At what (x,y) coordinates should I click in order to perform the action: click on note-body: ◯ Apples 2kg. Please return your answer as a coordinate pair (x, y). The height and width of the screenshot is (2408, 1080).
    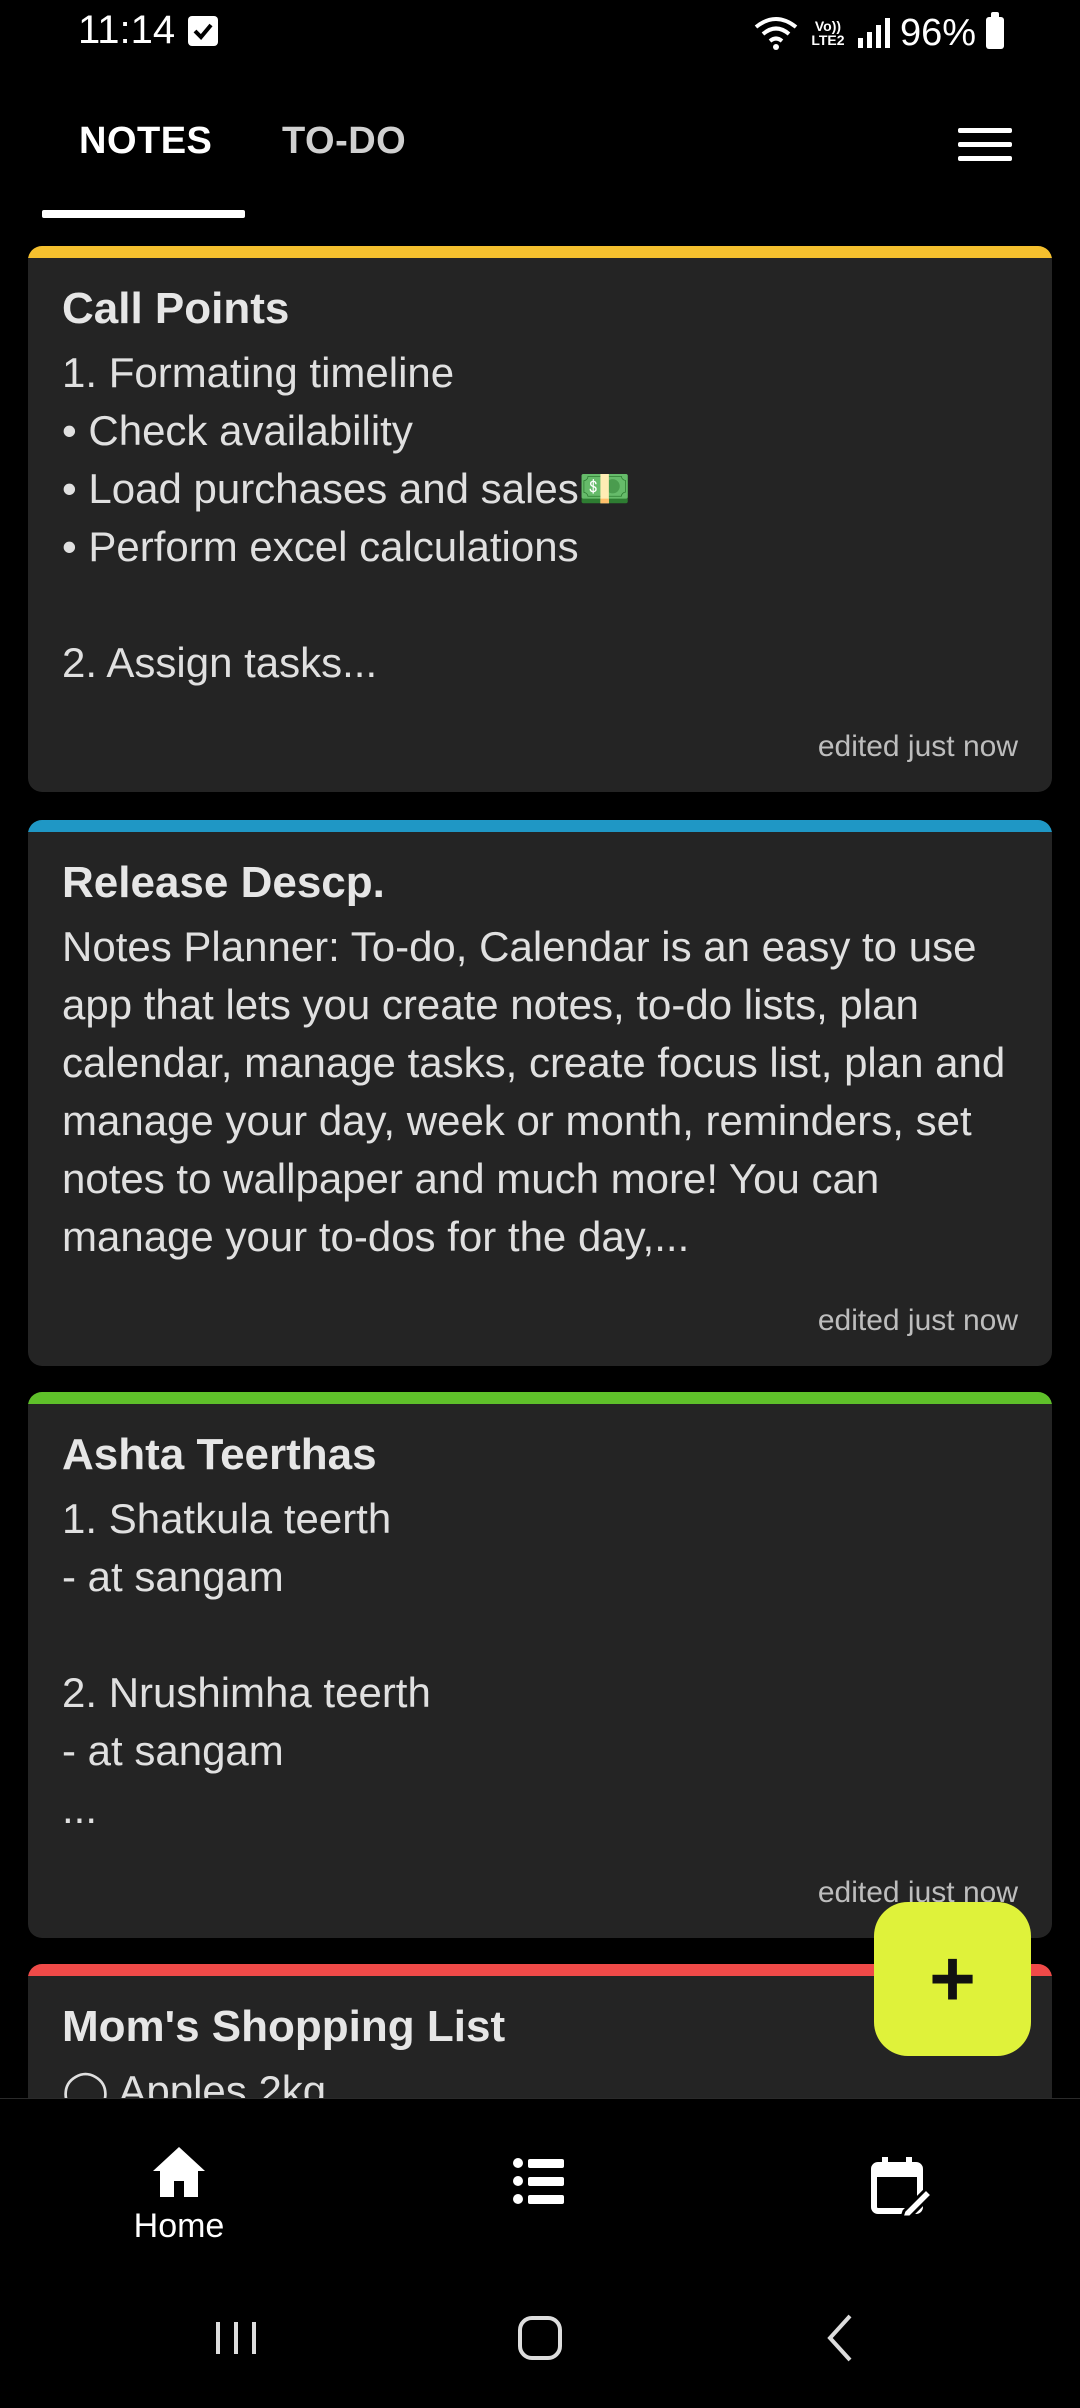
    Looking at the image, I should click on (194, 2082).